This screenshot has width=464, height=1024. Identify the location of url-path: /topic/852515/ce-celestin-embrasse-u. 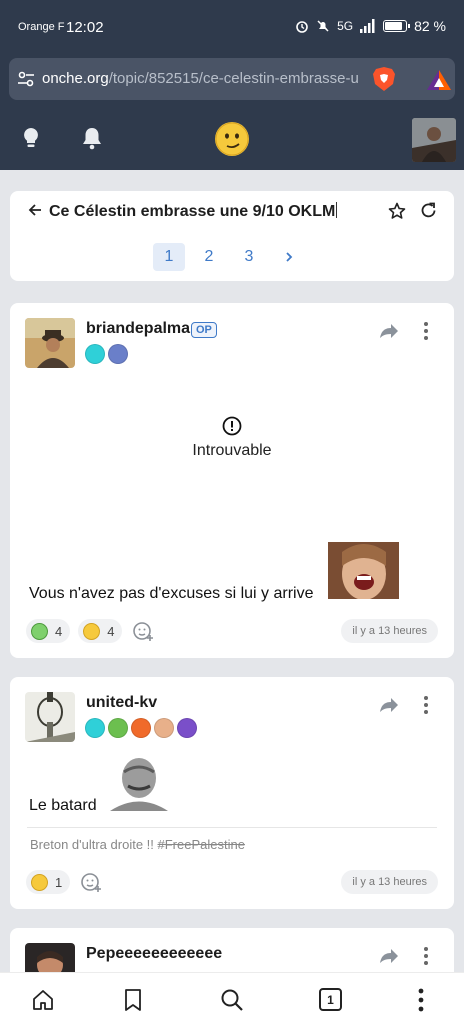
(233, 78).